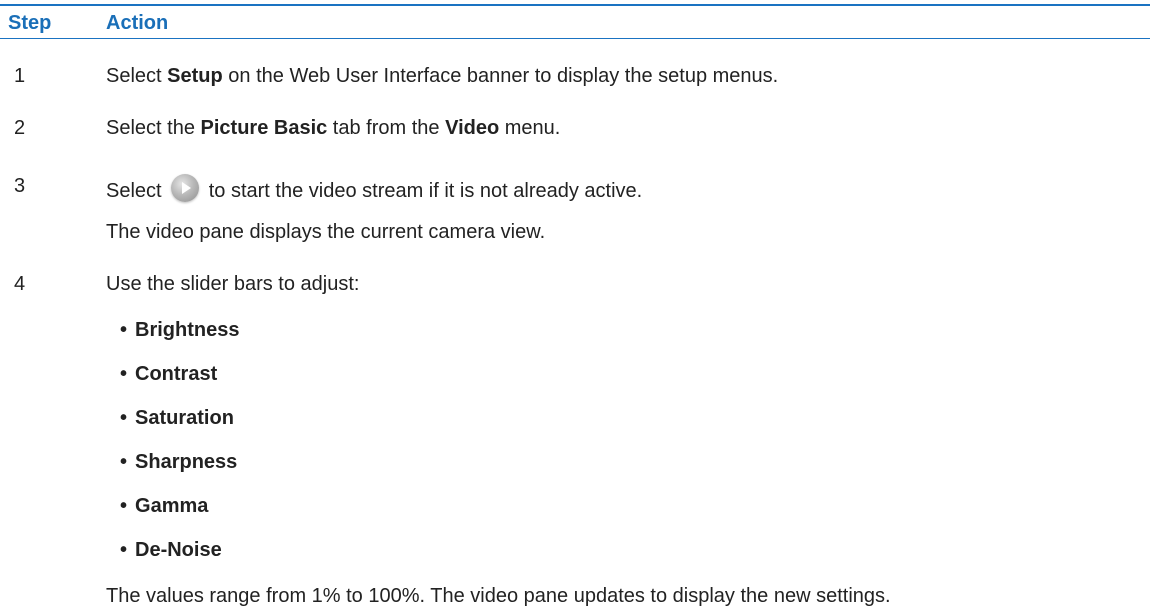 This screenshot has height=609, width=1150. I want to click on step-number: 4, so click(20, 284).